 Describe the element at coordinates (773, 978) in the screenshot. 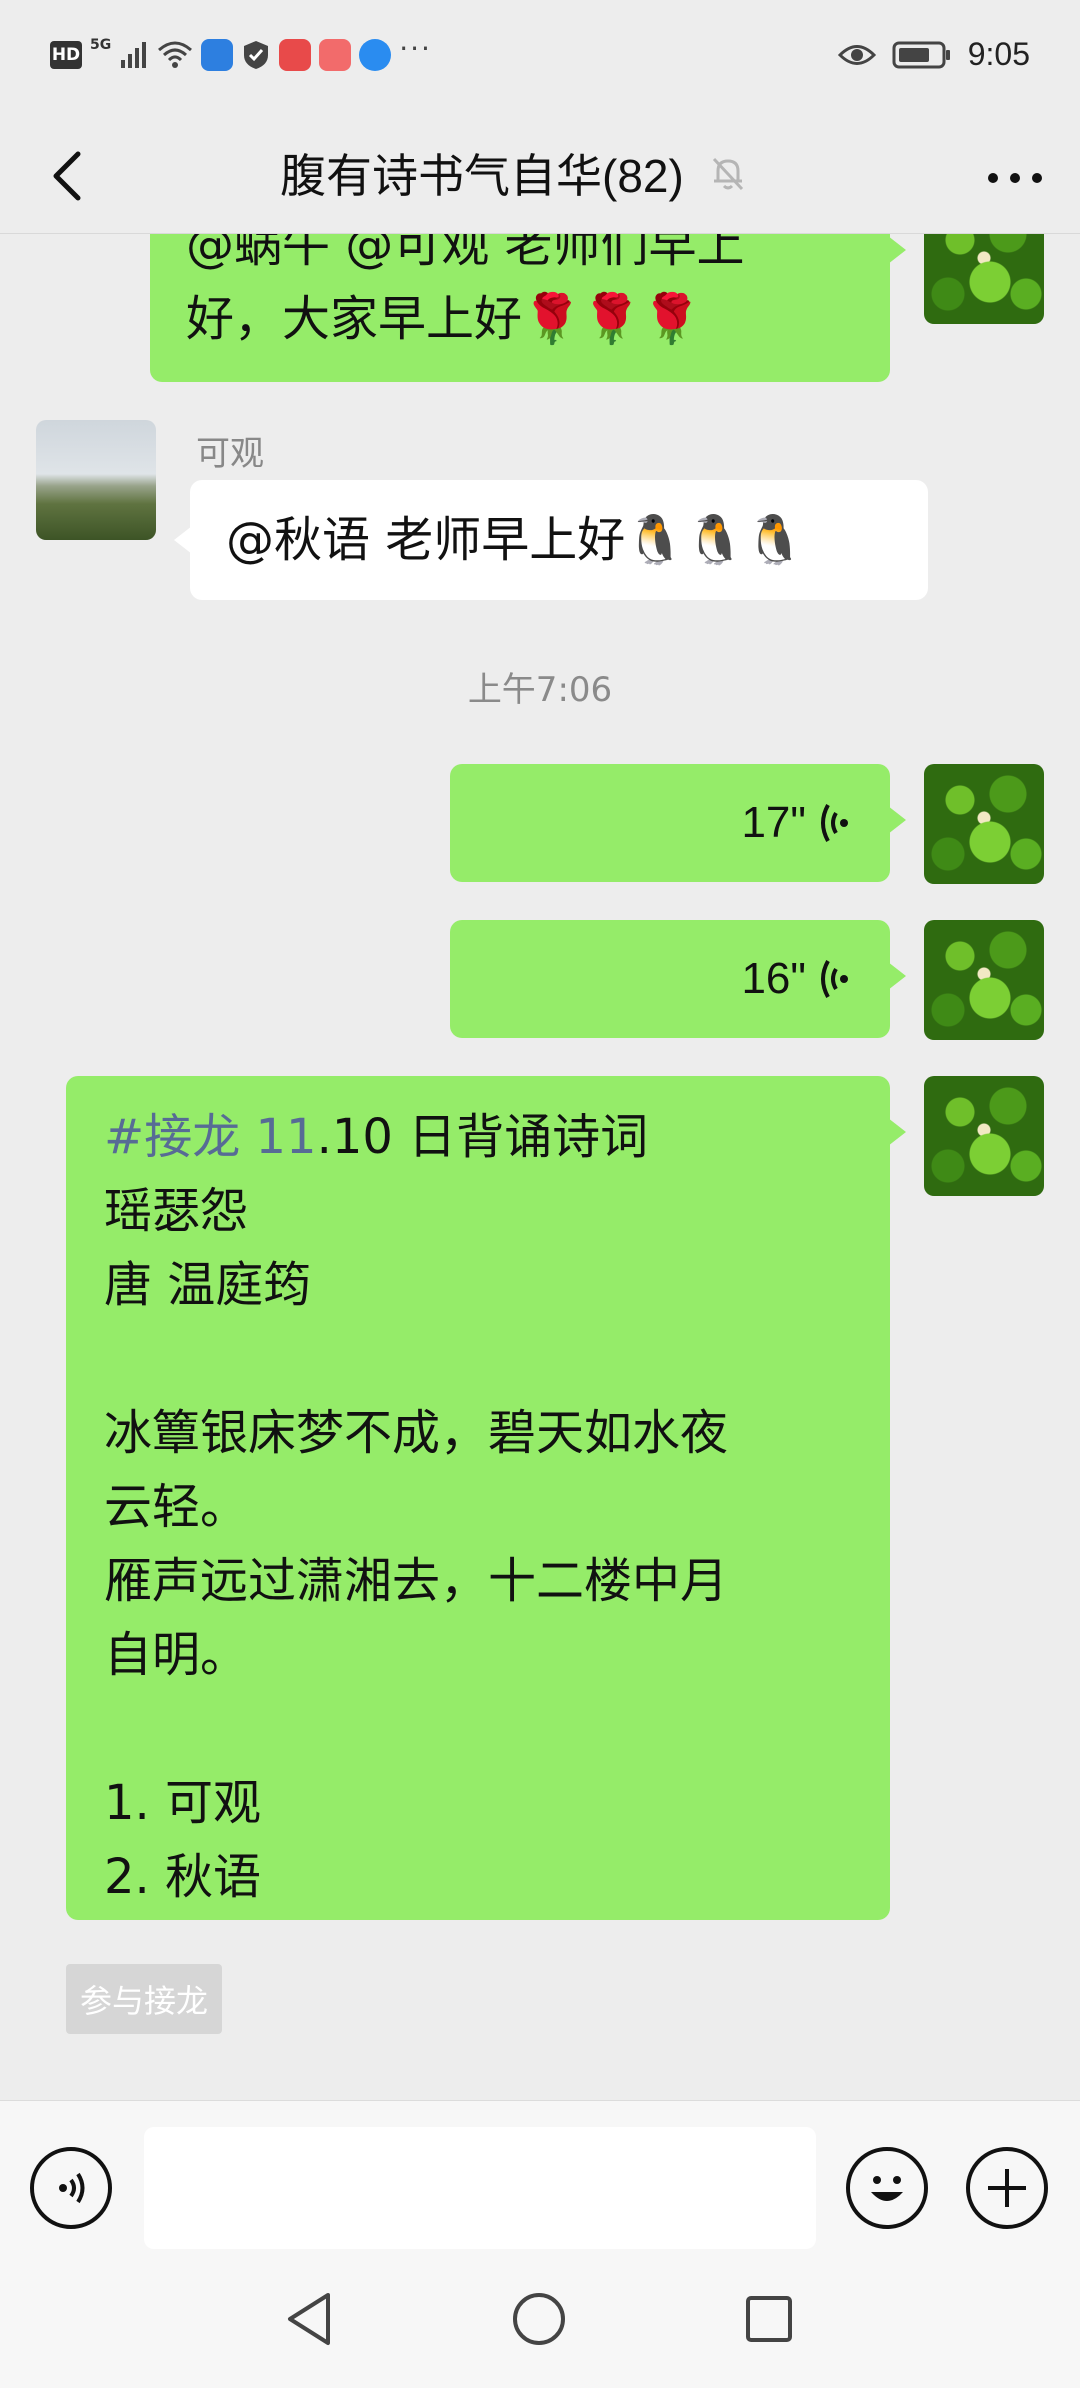

I see `voice-duration: 16"` at that location.